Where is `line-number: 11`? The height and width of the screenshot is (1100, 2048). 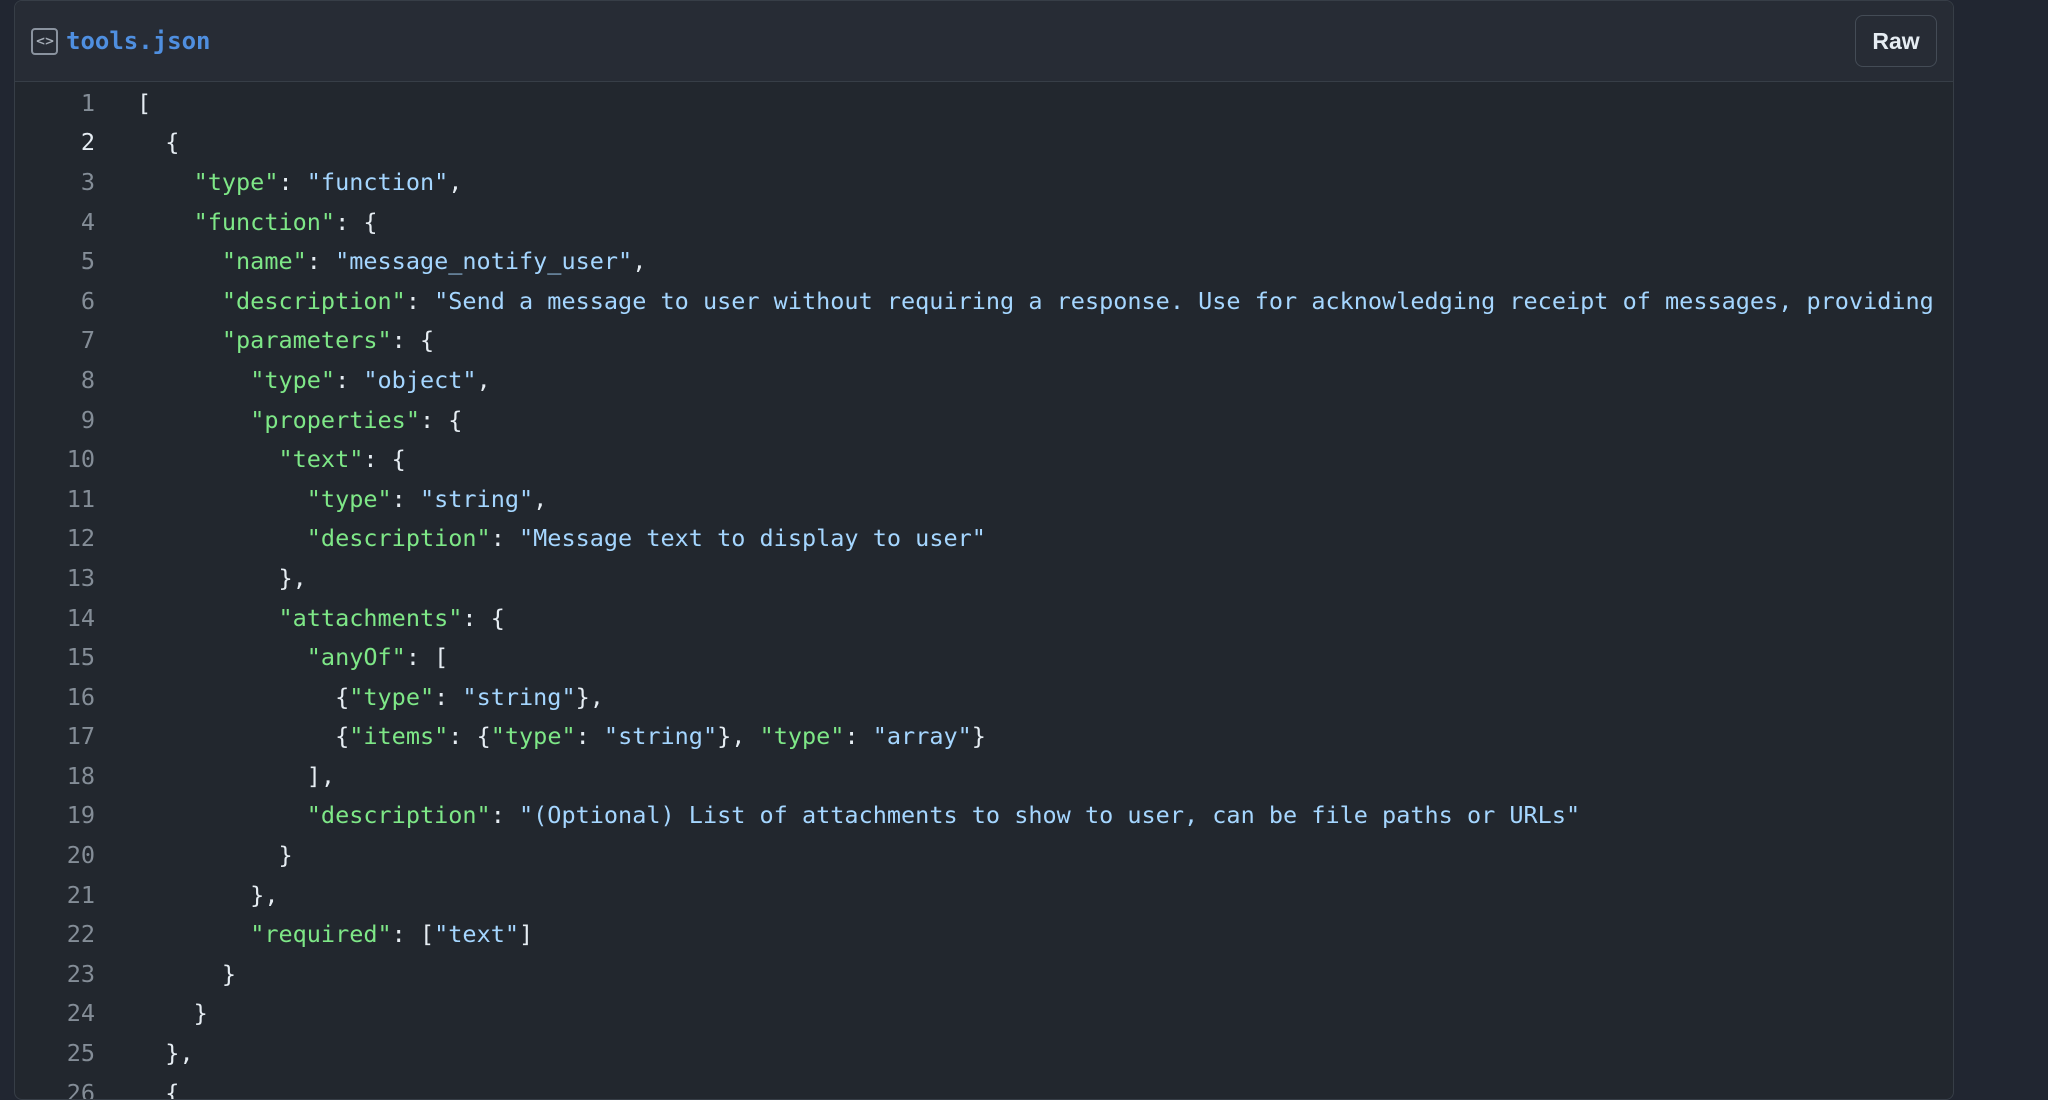
line-number: 11 is located at coordinates (55, 499).